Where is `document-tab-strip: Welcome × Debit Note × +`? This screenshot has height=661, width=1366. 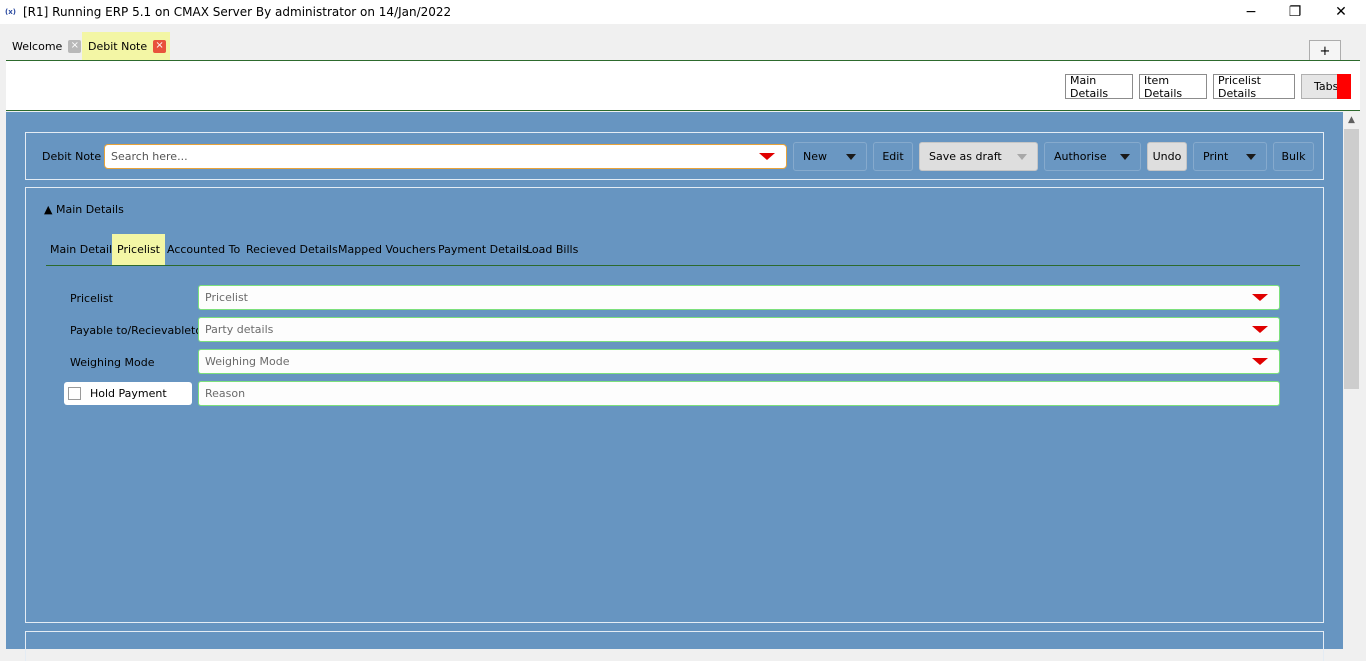
document-tab-strip: Welcome × Debit Note × + is located at coordinates (683, 43).